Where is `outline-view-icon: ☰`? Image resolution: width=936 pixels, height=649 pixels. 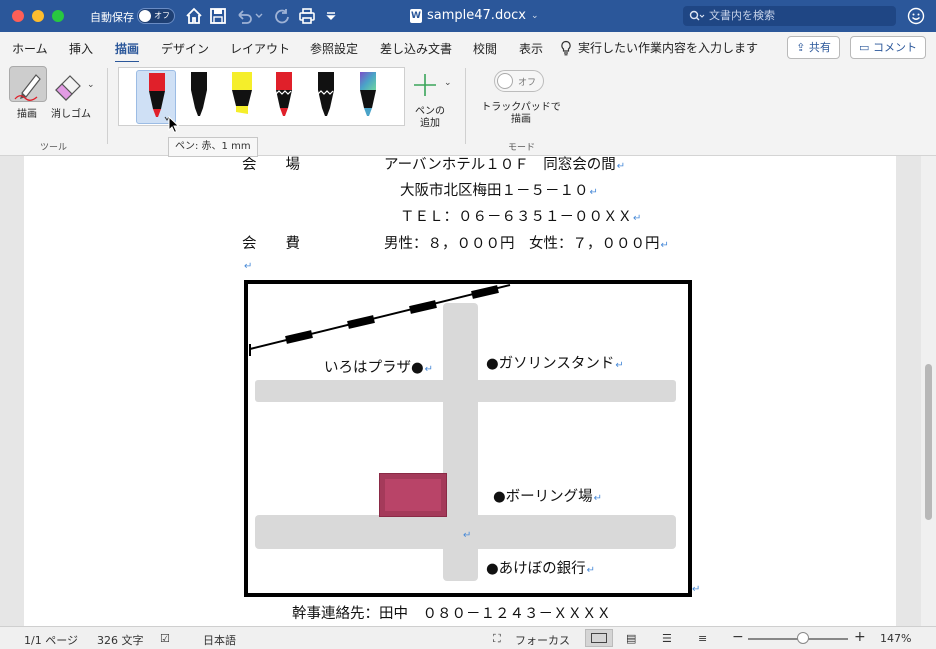
outline-view-icon: ☰ is located at coordinates (667, 638).